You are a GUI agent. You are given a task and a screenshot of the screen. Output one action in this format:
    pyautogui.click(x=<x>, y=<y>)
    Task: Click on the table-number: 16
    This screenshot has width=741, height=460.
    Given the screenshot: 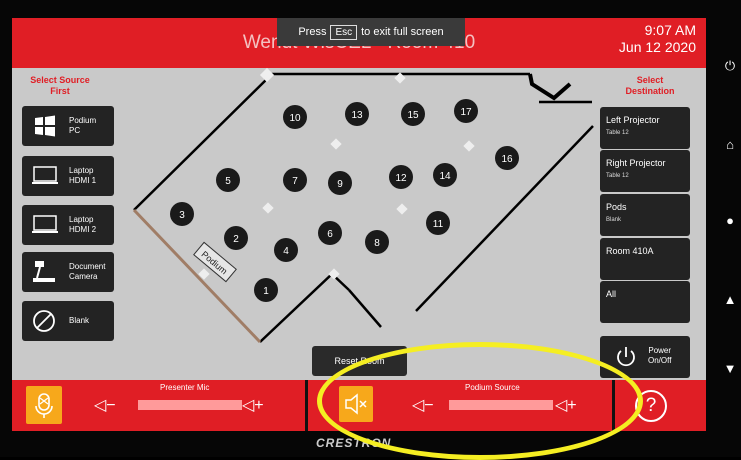 What is the action you would take?
    pyautogui.click(x=507, y=159)
    